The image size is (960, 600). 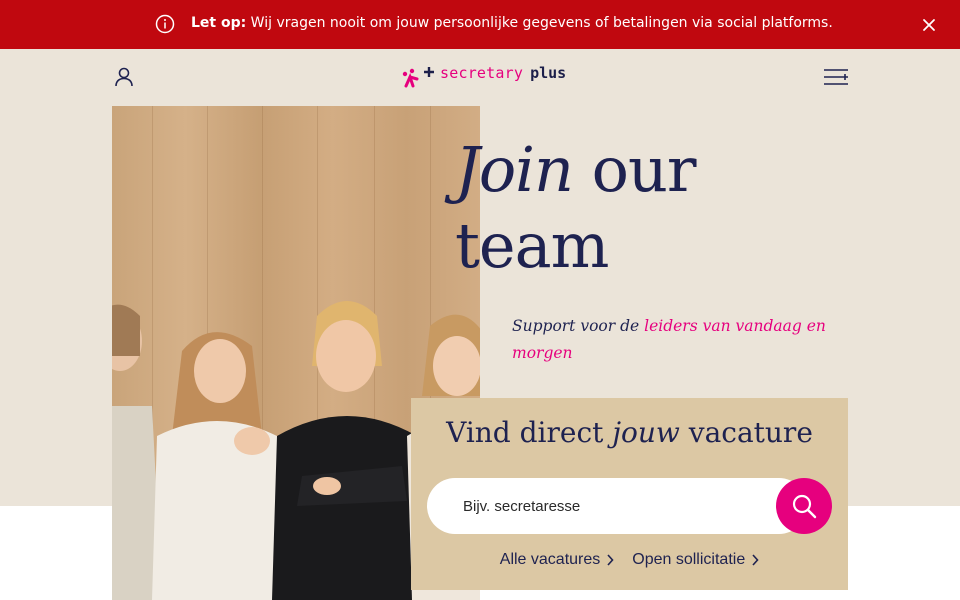 What do you see at coordinates (482, 73) in the screenshot?
I see `logo-text-secretary: secretary` at bounding box center [482, 73].